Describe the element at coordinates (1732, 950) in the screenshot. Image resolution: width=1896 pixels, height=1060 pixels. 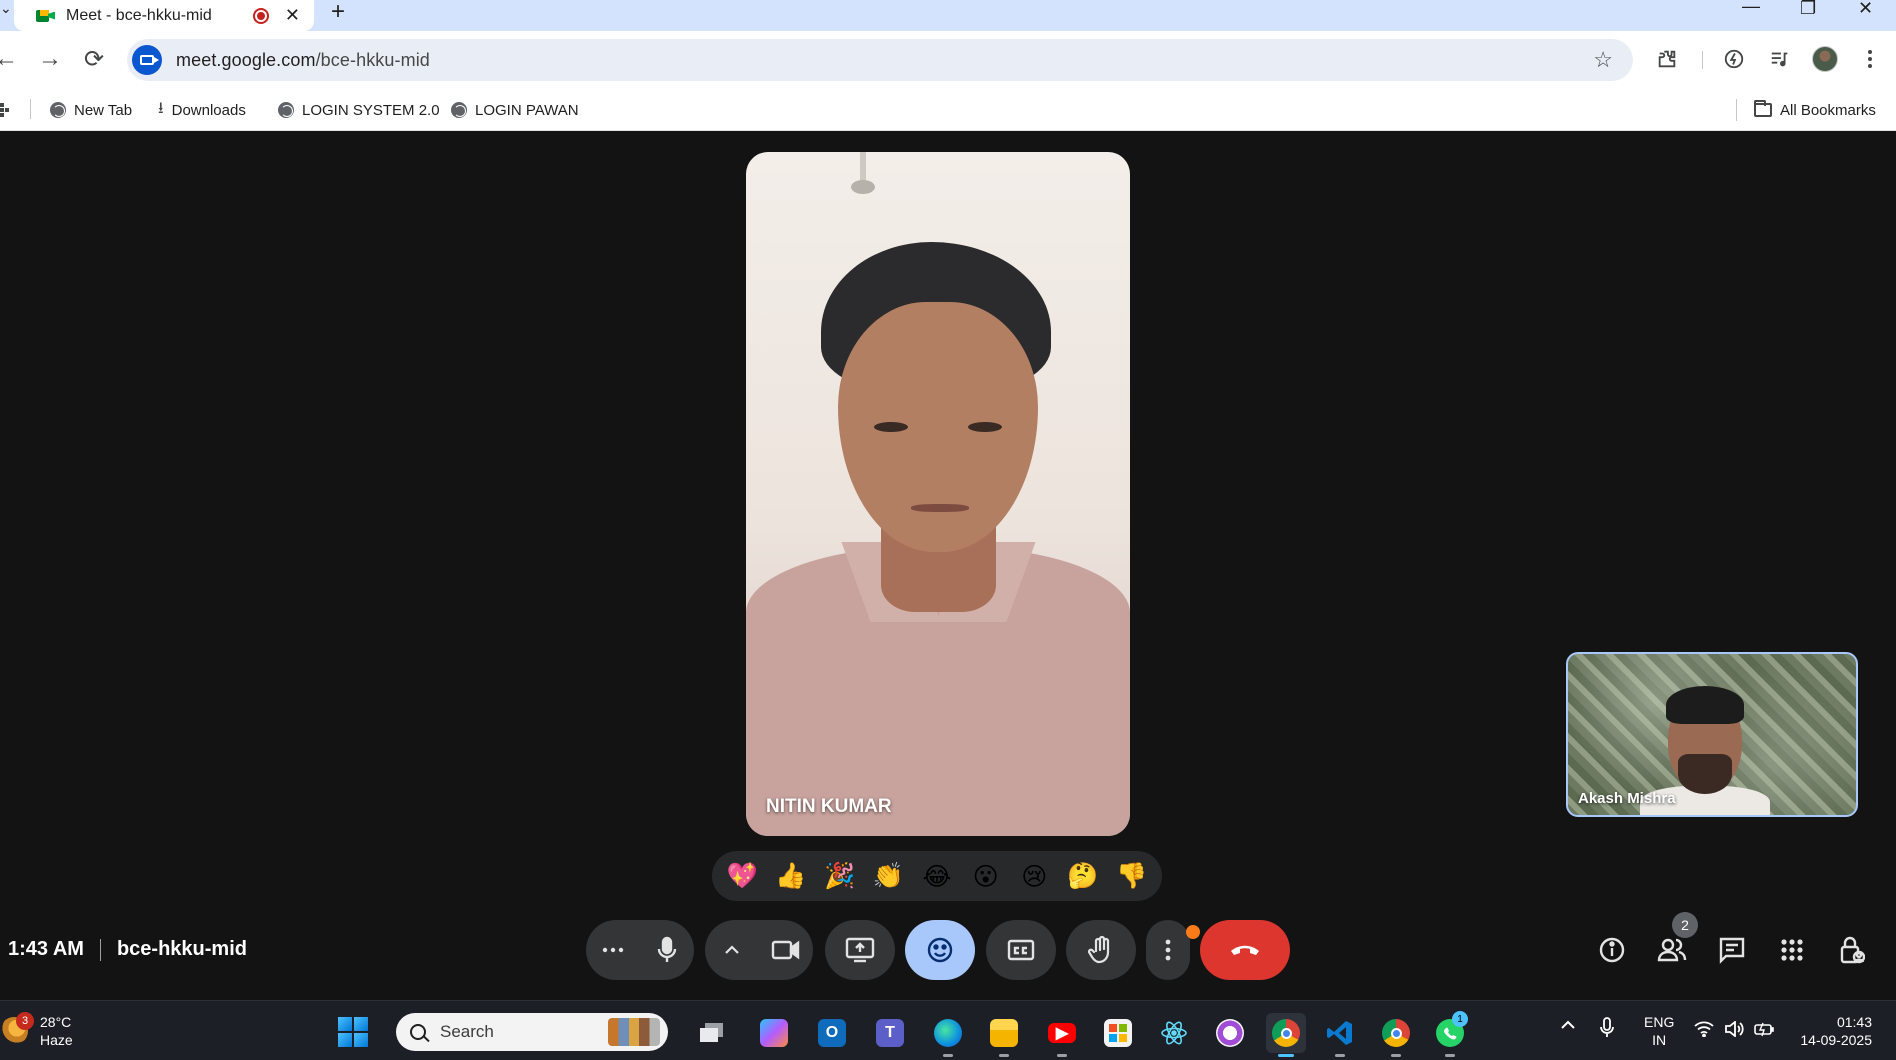
I see `chat-button` at that location.